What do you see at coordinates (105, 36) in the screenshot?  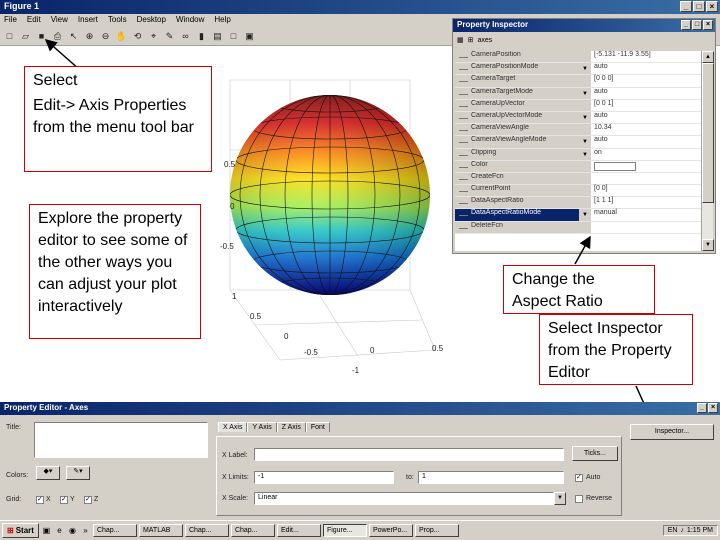 I see `zoom-out-icon: ⊖` at bounding box center [105, 36].